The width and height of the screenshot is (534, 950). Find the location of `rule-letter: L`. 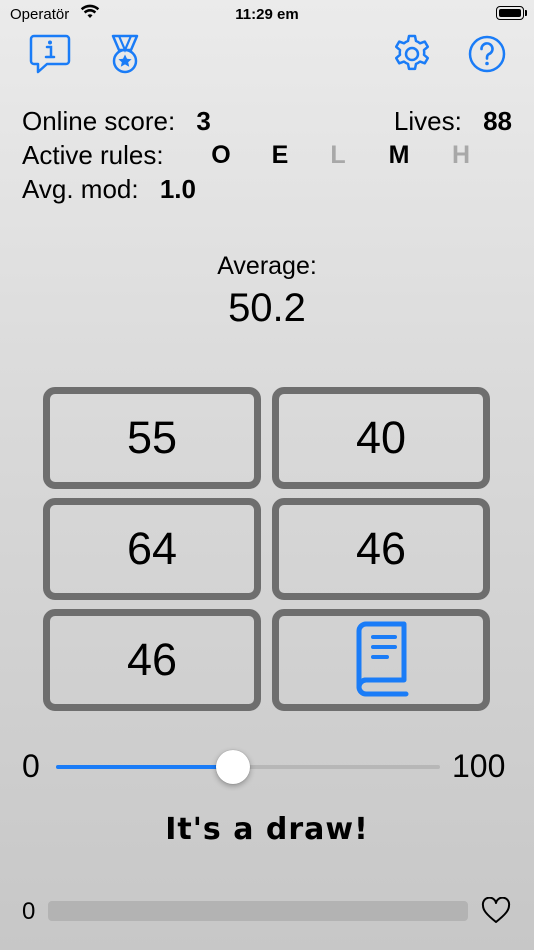

rule-letter: L is located at coordinates (338, 155).